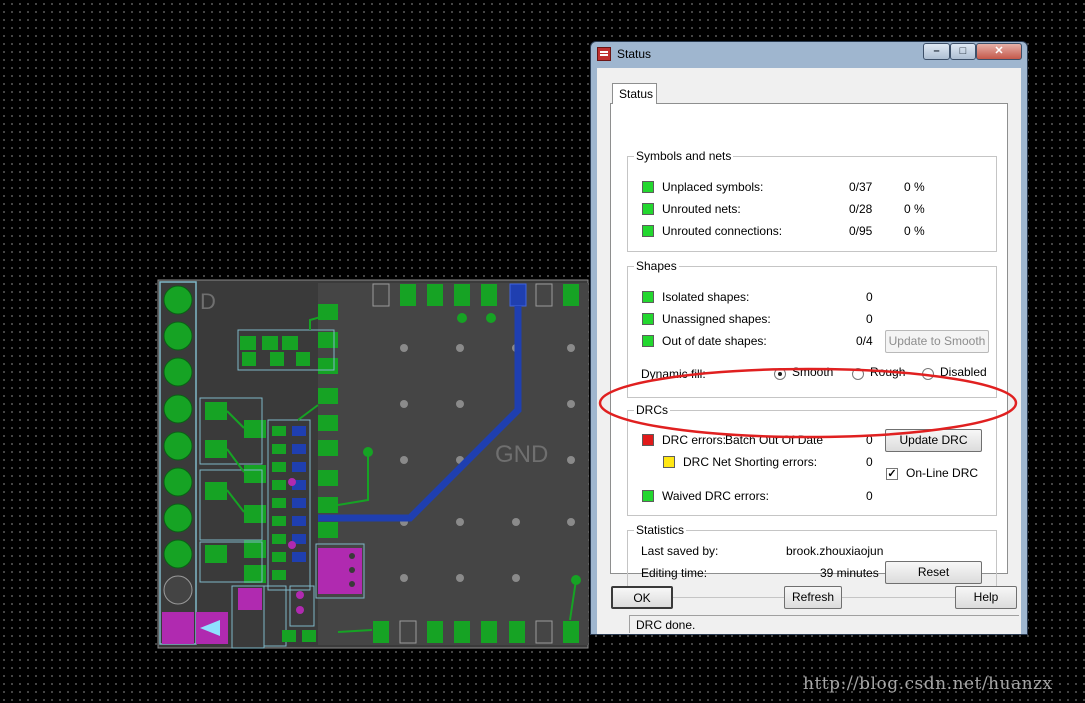 The image size is (1085, 703). Describe the element at coordinates (835, 551) in the screenshot. I see `last-saved-value: brook.zhouxiaojun` at that location.